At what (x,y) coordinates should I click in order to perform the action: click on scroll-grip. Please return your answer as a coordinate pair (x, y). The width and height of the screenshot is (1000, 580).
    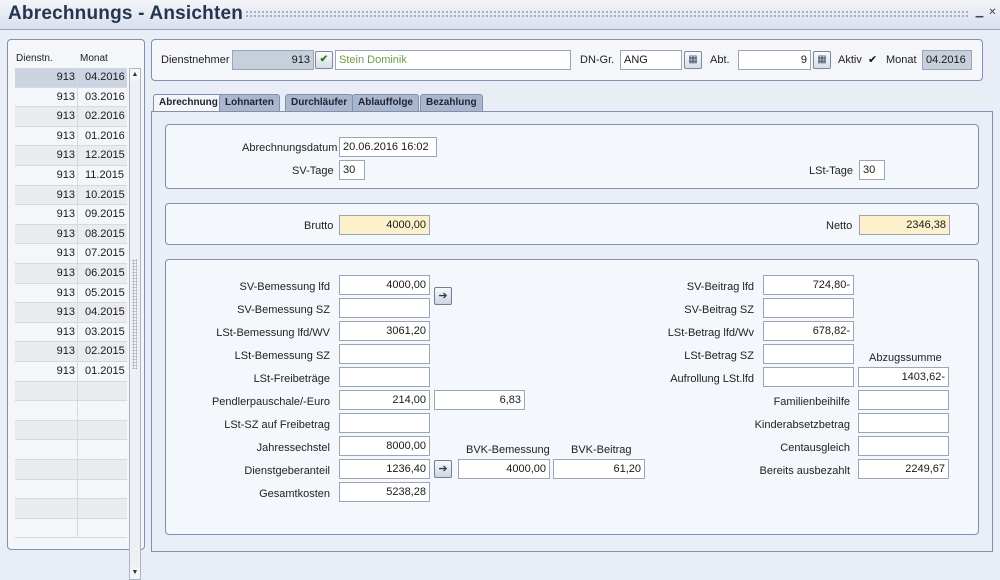
    Looking at the image, I should click on (134, 314).